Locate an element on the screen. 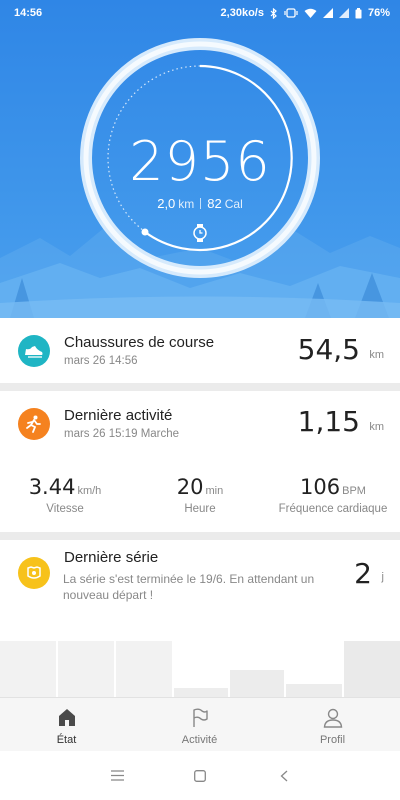 The height and width of the screenshot is (800, 400). streak-title: Dernière série is located at coordinates (111, 557).